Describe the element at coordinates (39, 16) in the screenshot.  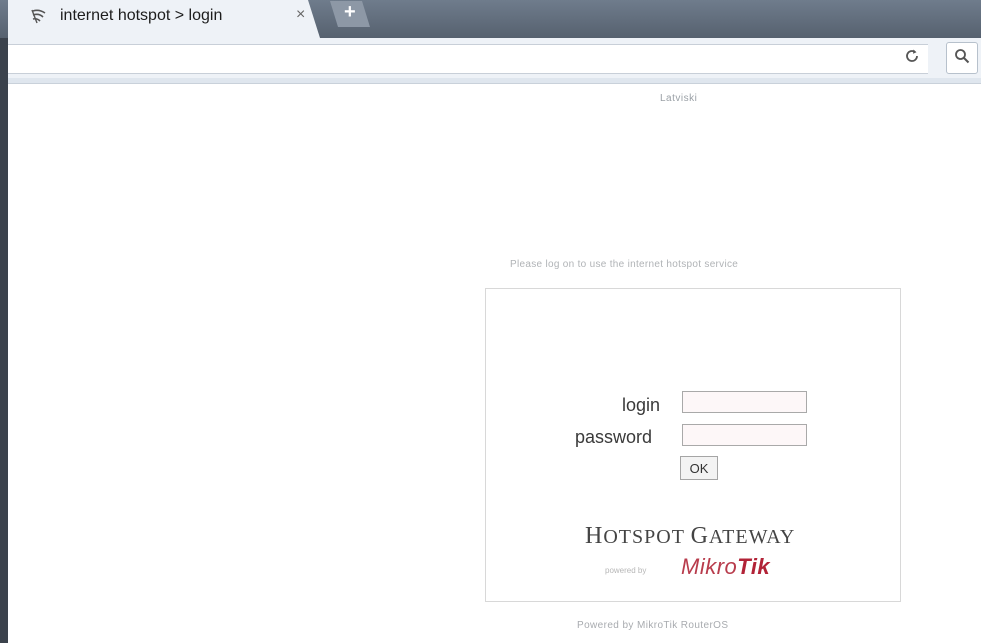
I see `hotspot-wifi-icon` at that location.